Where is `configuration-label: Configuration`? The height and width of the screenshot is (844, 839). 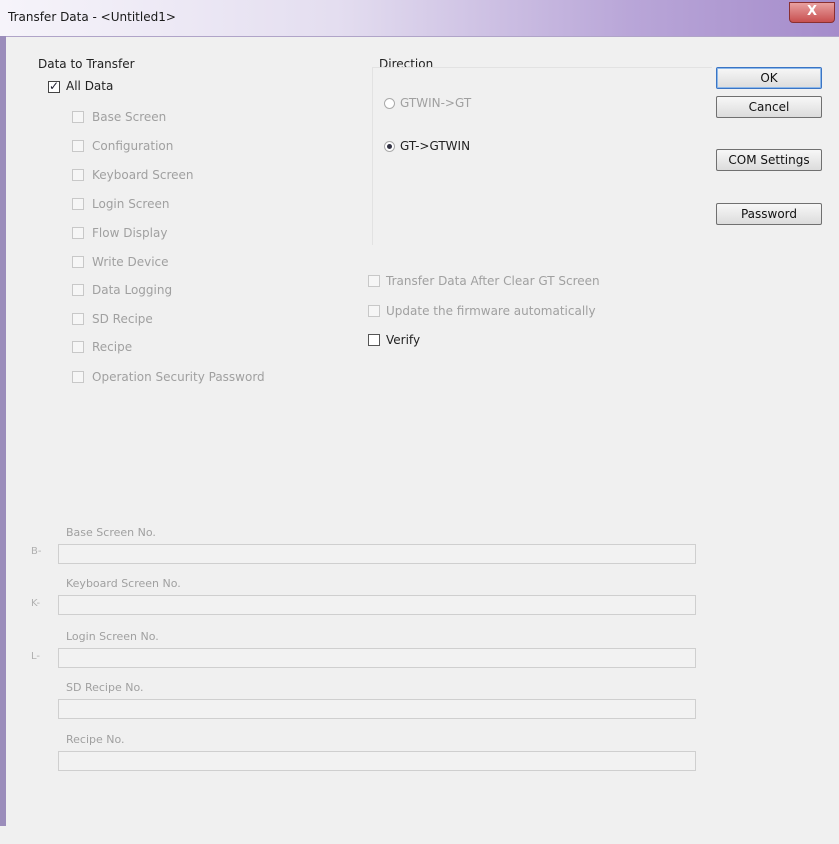
configuration-label: Configuration is located at coordinates (133, 146).